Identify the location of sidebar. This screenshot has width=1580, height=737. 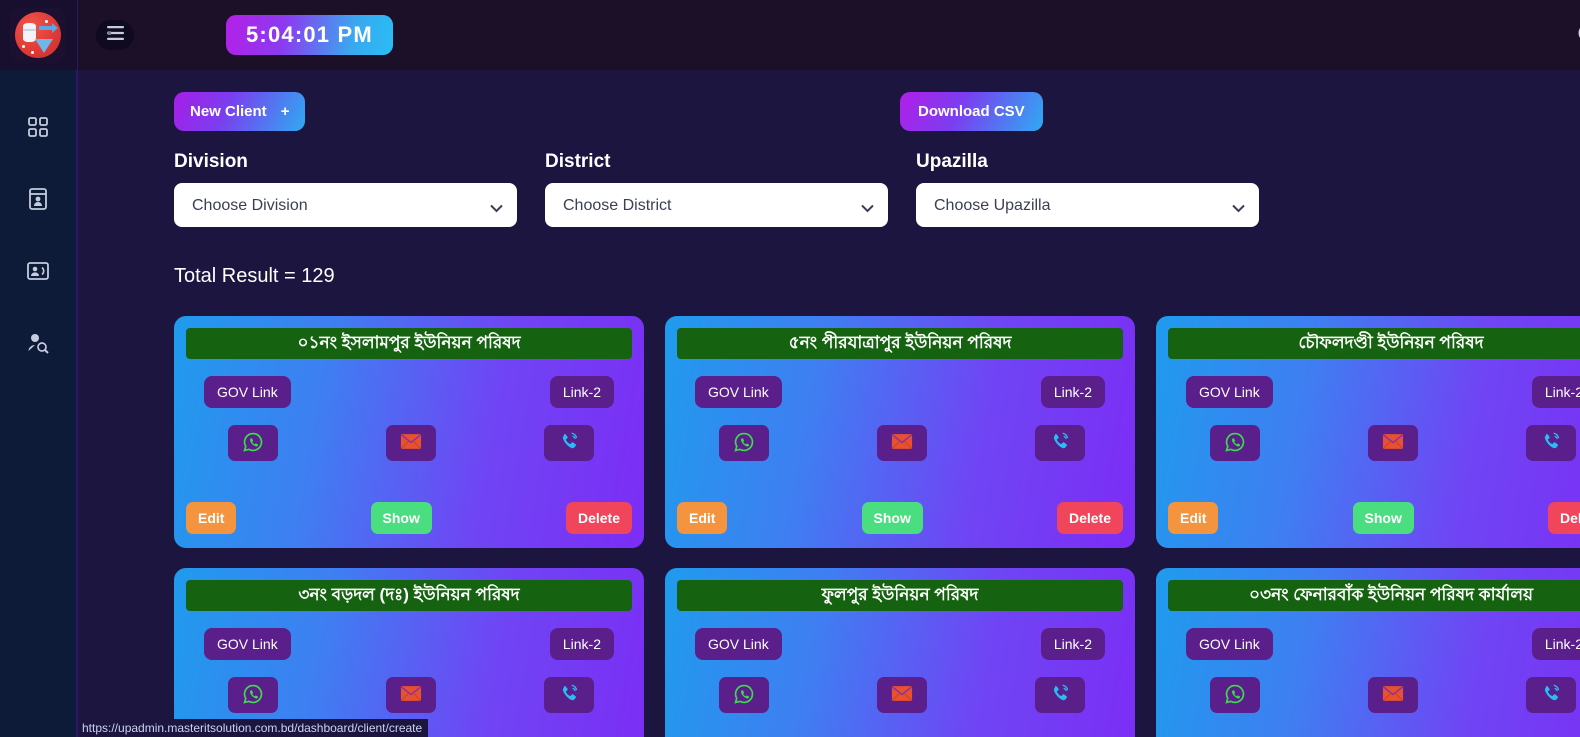
(39, 368).